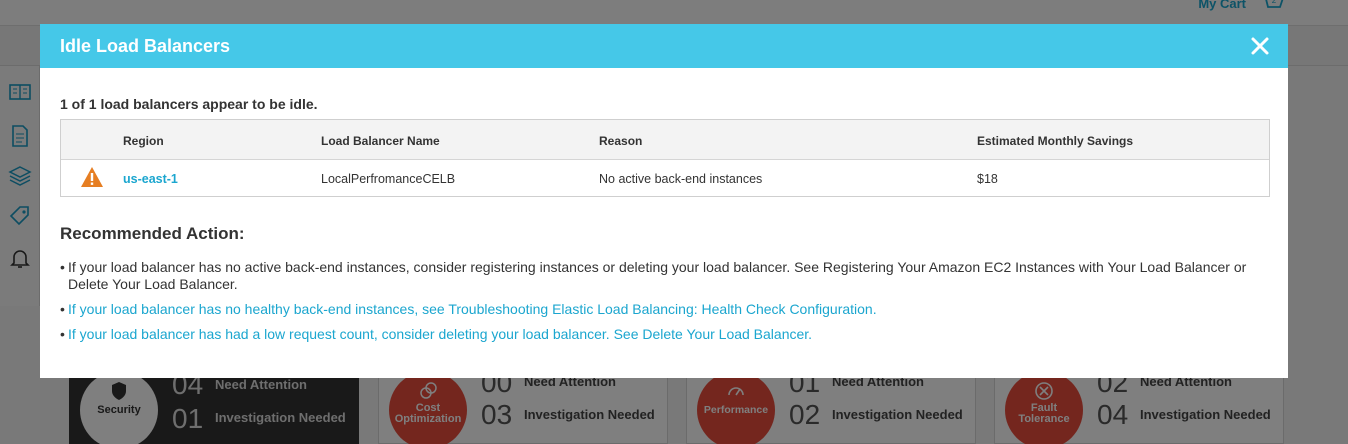 The height and width of the screenshot is (444, 1348). What do you see at coordinates (987, 179) in the screenshot?
I see `savings-value: $18` at bounding box center [987, 179].